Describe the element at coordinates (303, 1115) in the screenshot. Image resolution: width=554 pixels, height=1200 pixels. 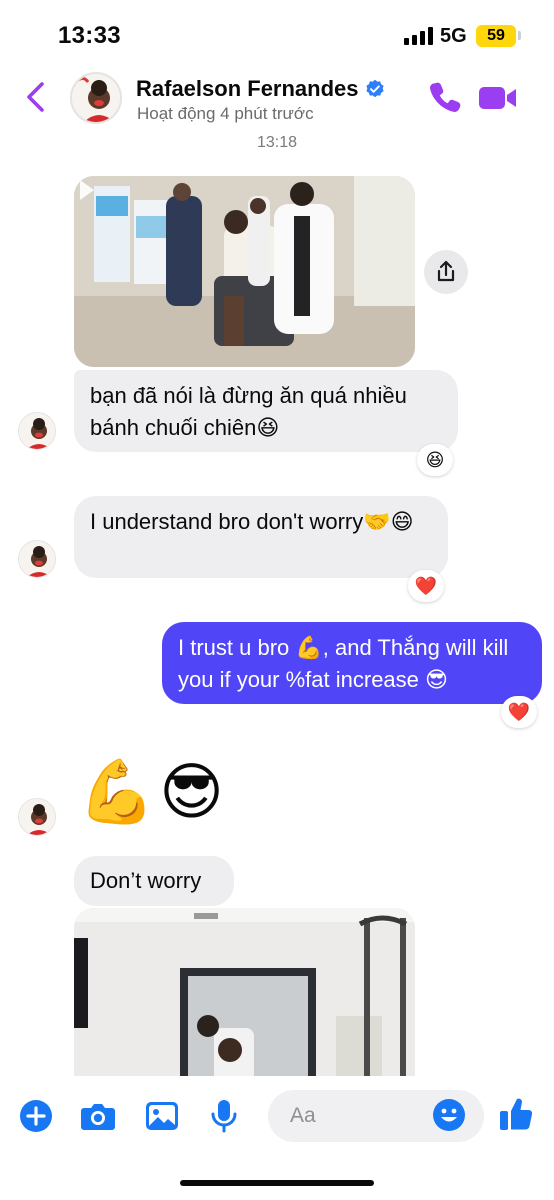
I see `message-input-placeholder: Aa` at that location.